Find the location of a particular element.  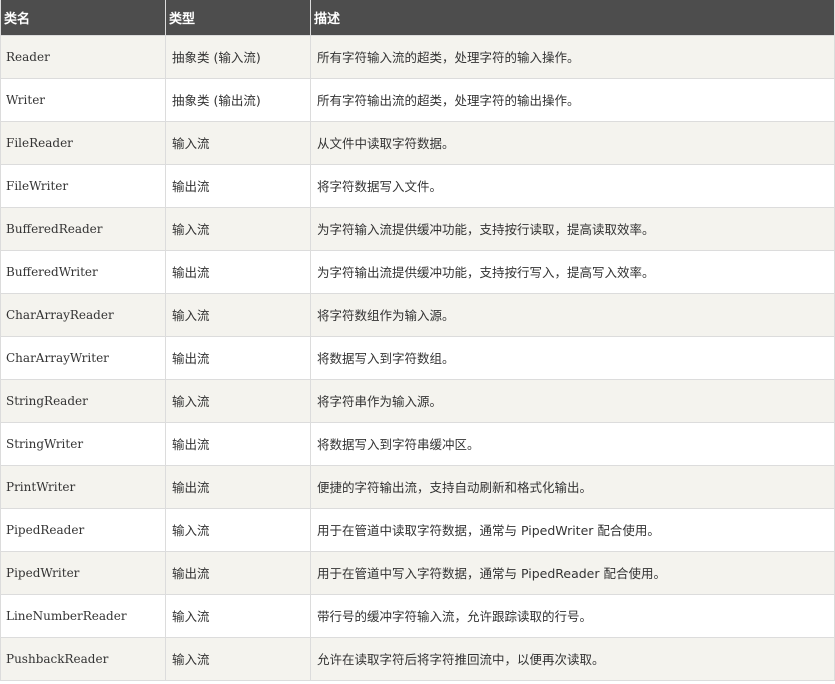

description-cell: 将数据写入到字符串缓冲区。 is located at coordinates (572, 443).